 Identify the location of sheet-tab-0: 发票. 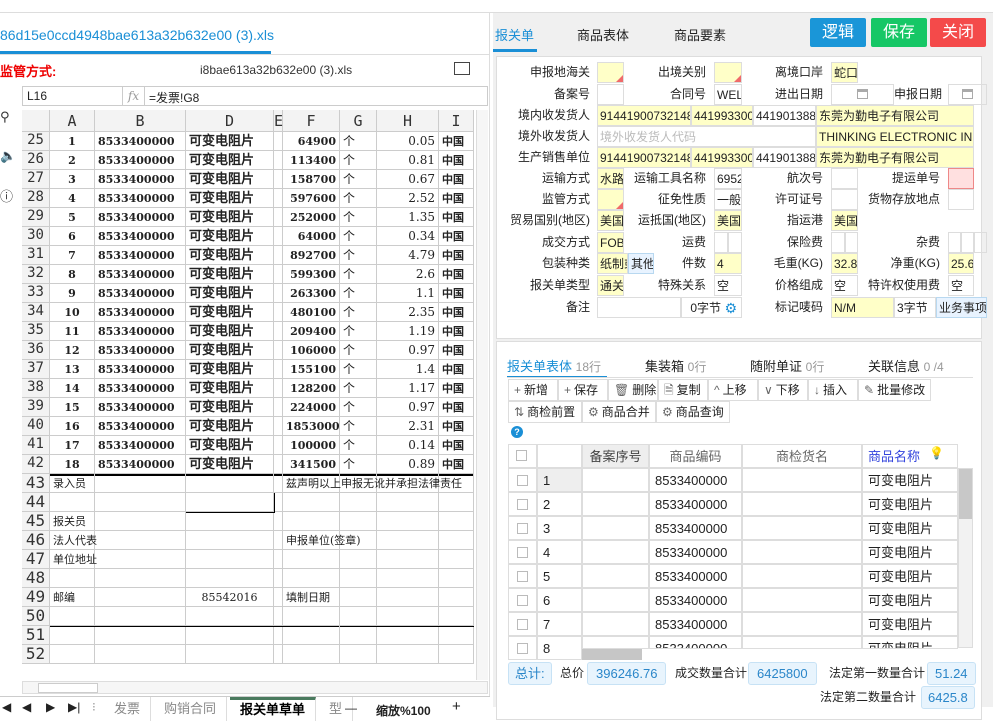
(128, 709).